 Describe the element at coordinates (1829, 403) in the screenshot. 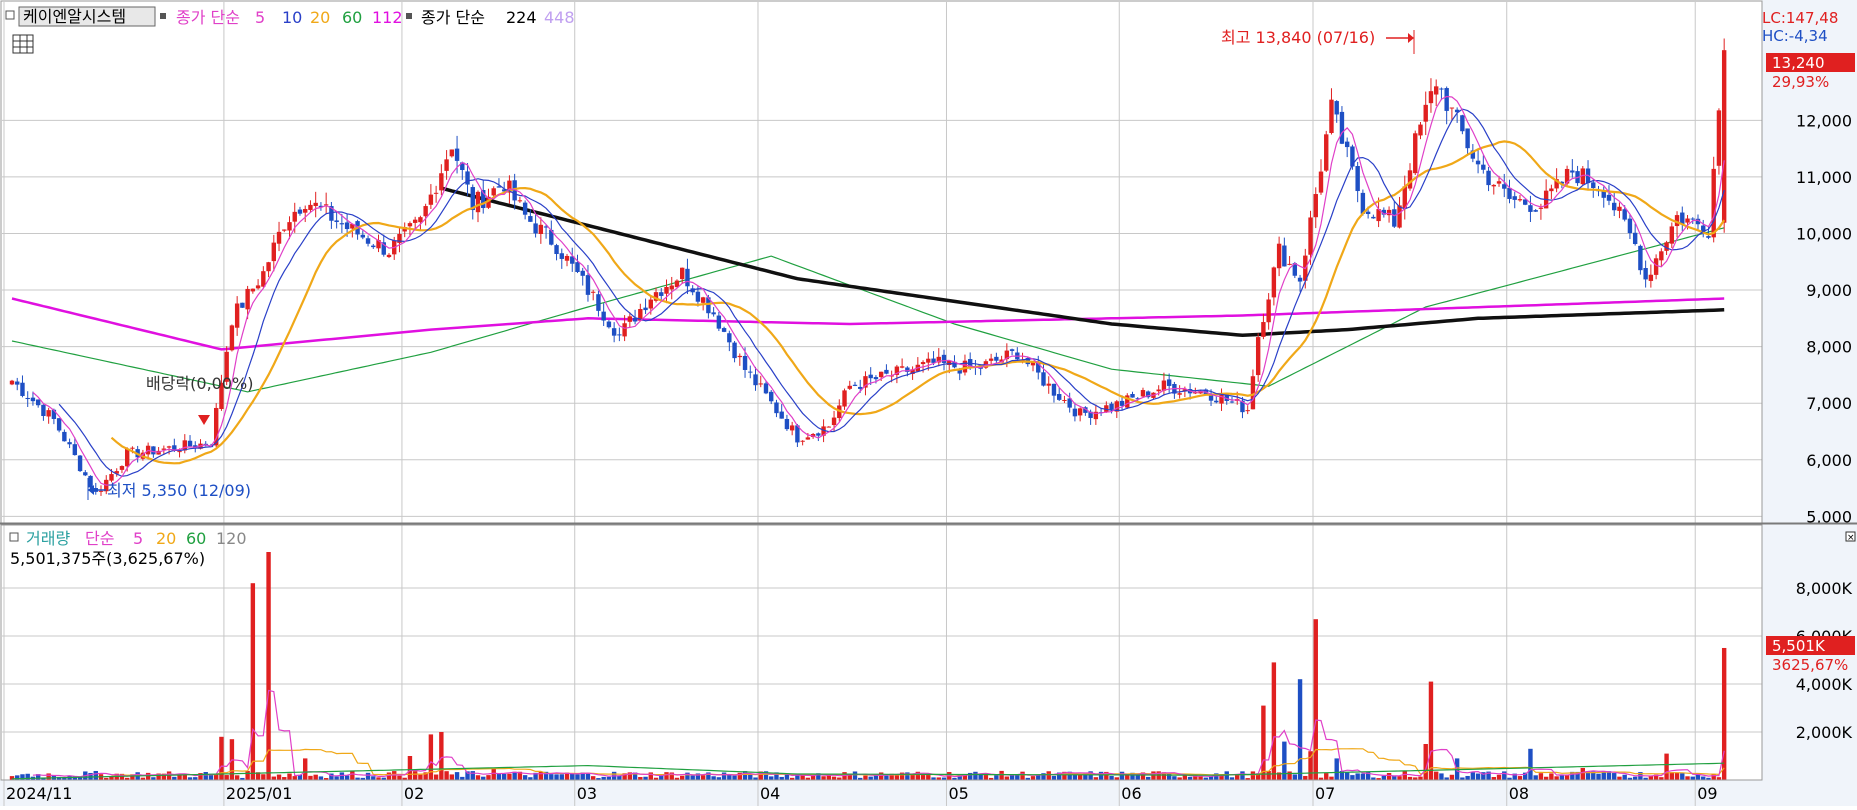

I see `price-tick-label: 7,000` at that location.